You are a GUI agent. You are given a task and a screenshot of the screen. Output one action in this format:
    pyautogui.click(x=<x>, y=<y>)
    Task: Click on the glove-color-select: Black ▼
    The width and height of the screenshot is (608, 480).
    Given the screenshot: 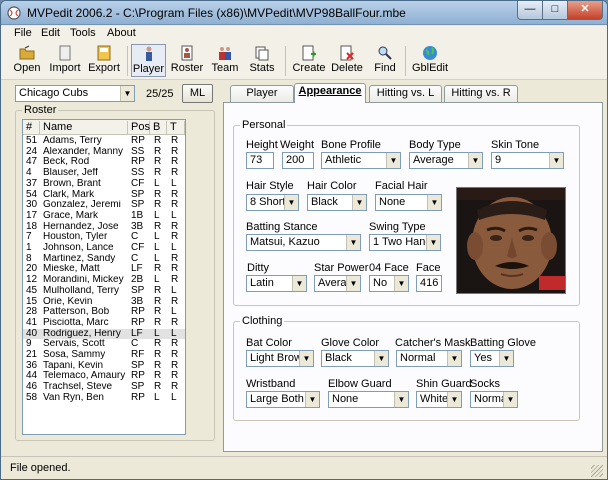 What is the action you would take?
    pyautogui.click(x=355, y=358)
    